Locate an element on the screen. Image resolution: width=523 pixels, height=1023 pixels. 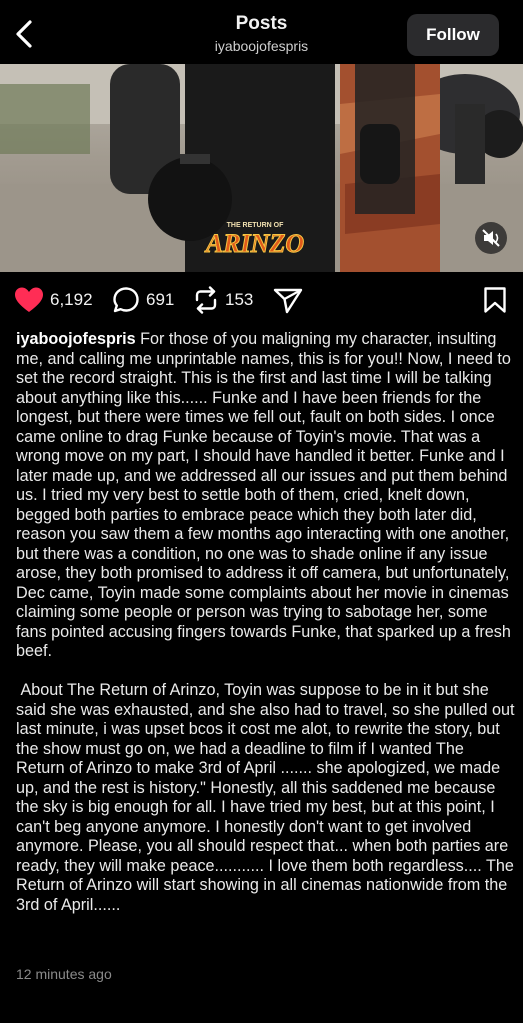
share-button is located at coordinates (288, 300).